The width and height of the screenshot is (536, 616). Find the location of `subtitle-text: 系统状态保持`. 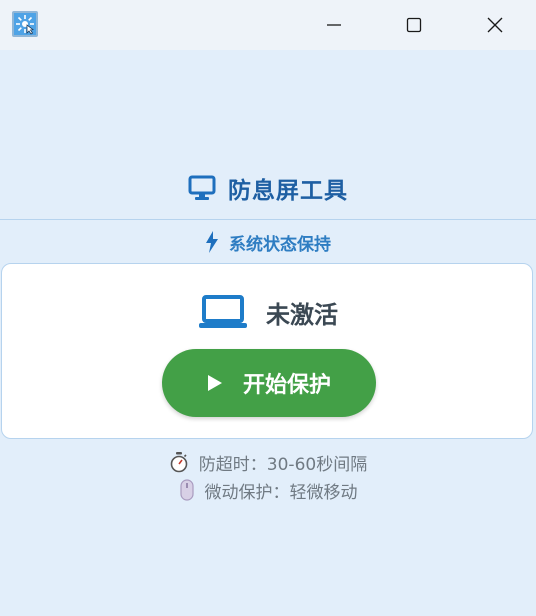

subtitle-text: 系统状态保持 is located at coordinates (280, 244).